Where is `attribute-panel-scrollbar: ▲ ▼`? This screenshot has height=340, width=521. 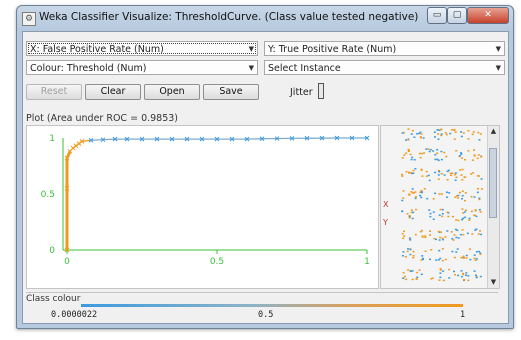
attribute-panel-scrollbar: ▲ ▼ is located at coordinates (493, 207).